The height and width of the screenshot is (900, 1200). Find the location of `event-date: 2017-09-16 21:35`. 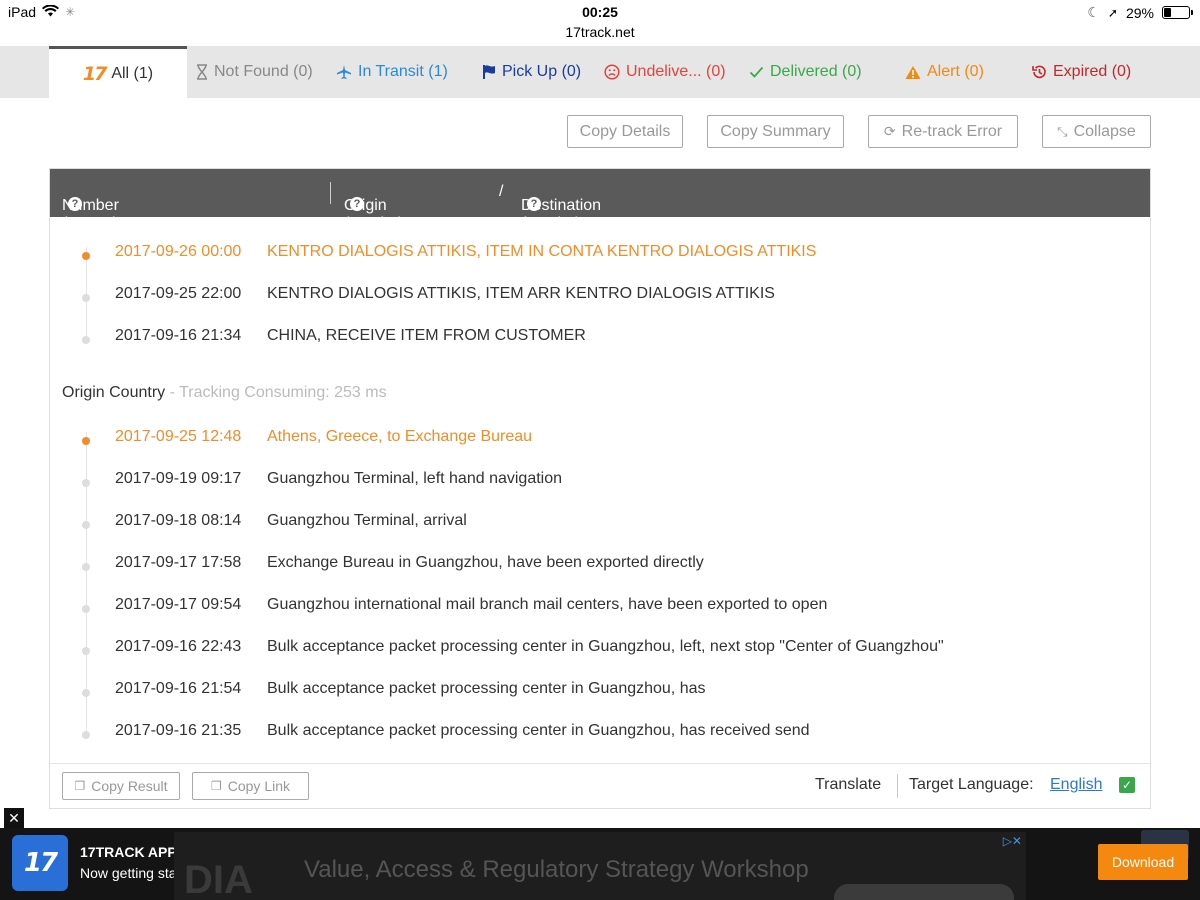

event-date: 2017-09-16 21:35 is located at coordinates (178, 730).